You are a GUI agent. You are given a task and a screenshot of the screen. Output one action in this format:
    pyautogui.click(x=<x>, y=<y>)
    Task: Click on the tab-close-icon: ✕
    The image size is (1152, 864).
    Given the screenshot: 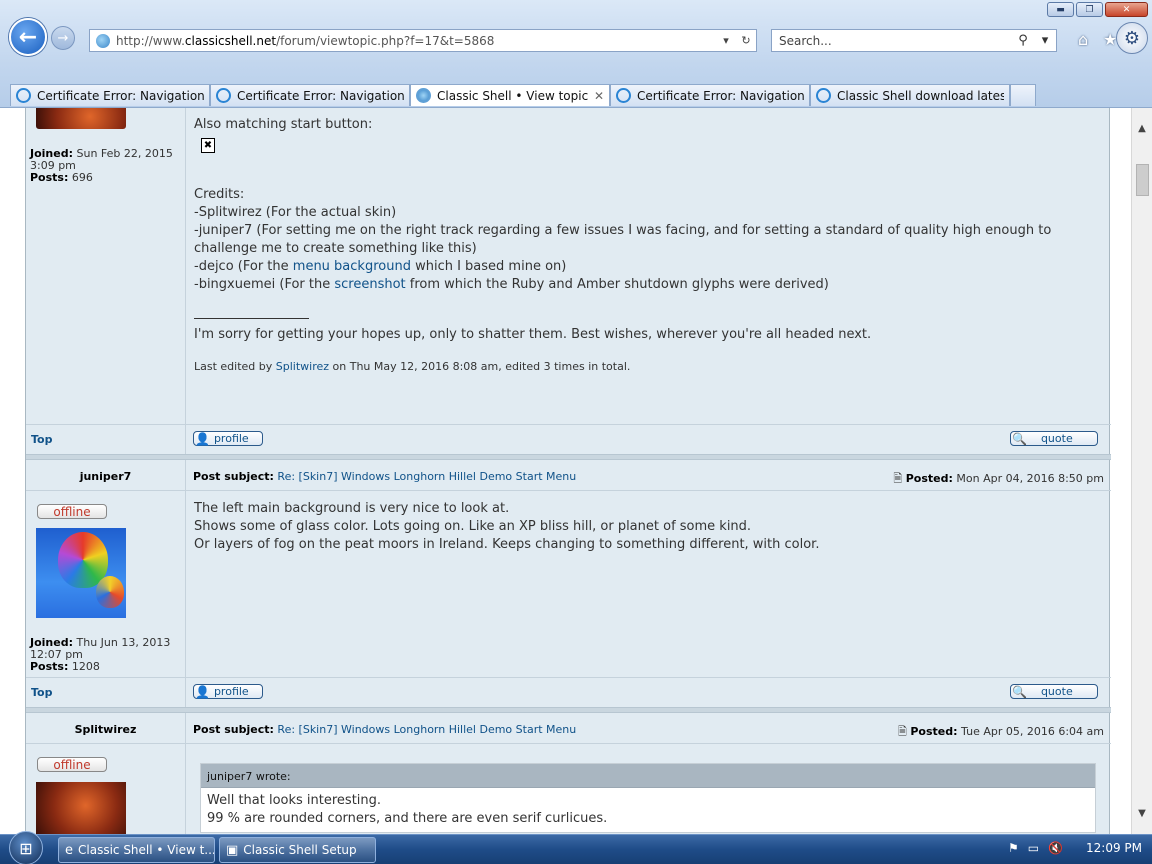 What is the action you would take?
    pyautogui.click(x=599, y=96)
    